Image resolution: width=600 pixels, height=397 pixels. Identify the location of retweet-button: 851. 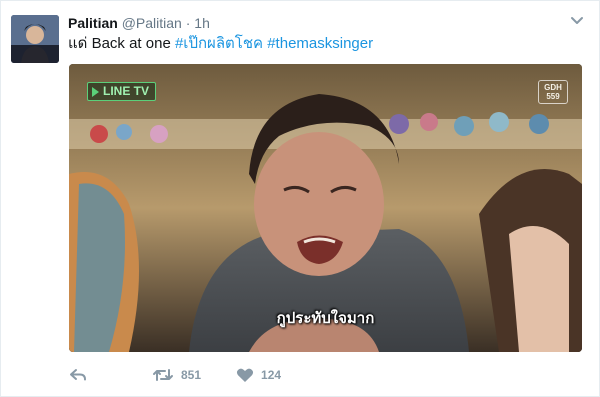
(176, 375).